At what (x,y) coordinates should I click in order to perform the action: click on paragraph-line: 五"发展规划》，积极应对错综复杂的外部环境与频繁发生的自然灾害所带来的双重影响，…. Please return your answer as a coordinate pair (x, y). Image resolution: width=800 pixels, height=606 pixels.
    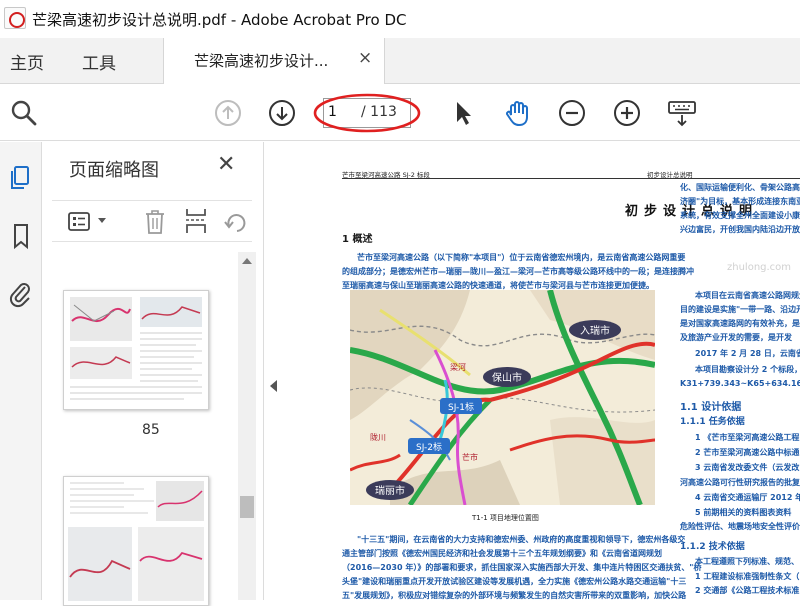
    Looking at the image, I should click on (514, 595).